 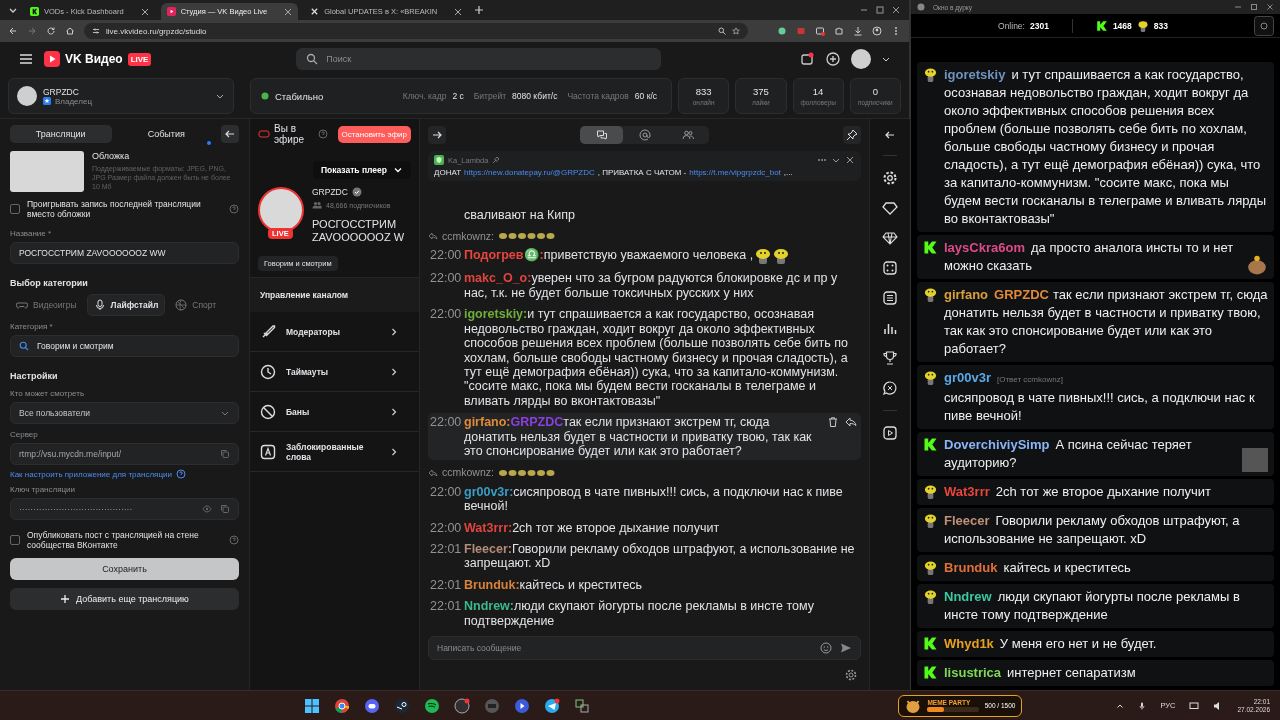 What do you see at coordinates (61, 134) in the screenshot?
I see `panel-tab: Трансляции` at bounding box center [61, 134].